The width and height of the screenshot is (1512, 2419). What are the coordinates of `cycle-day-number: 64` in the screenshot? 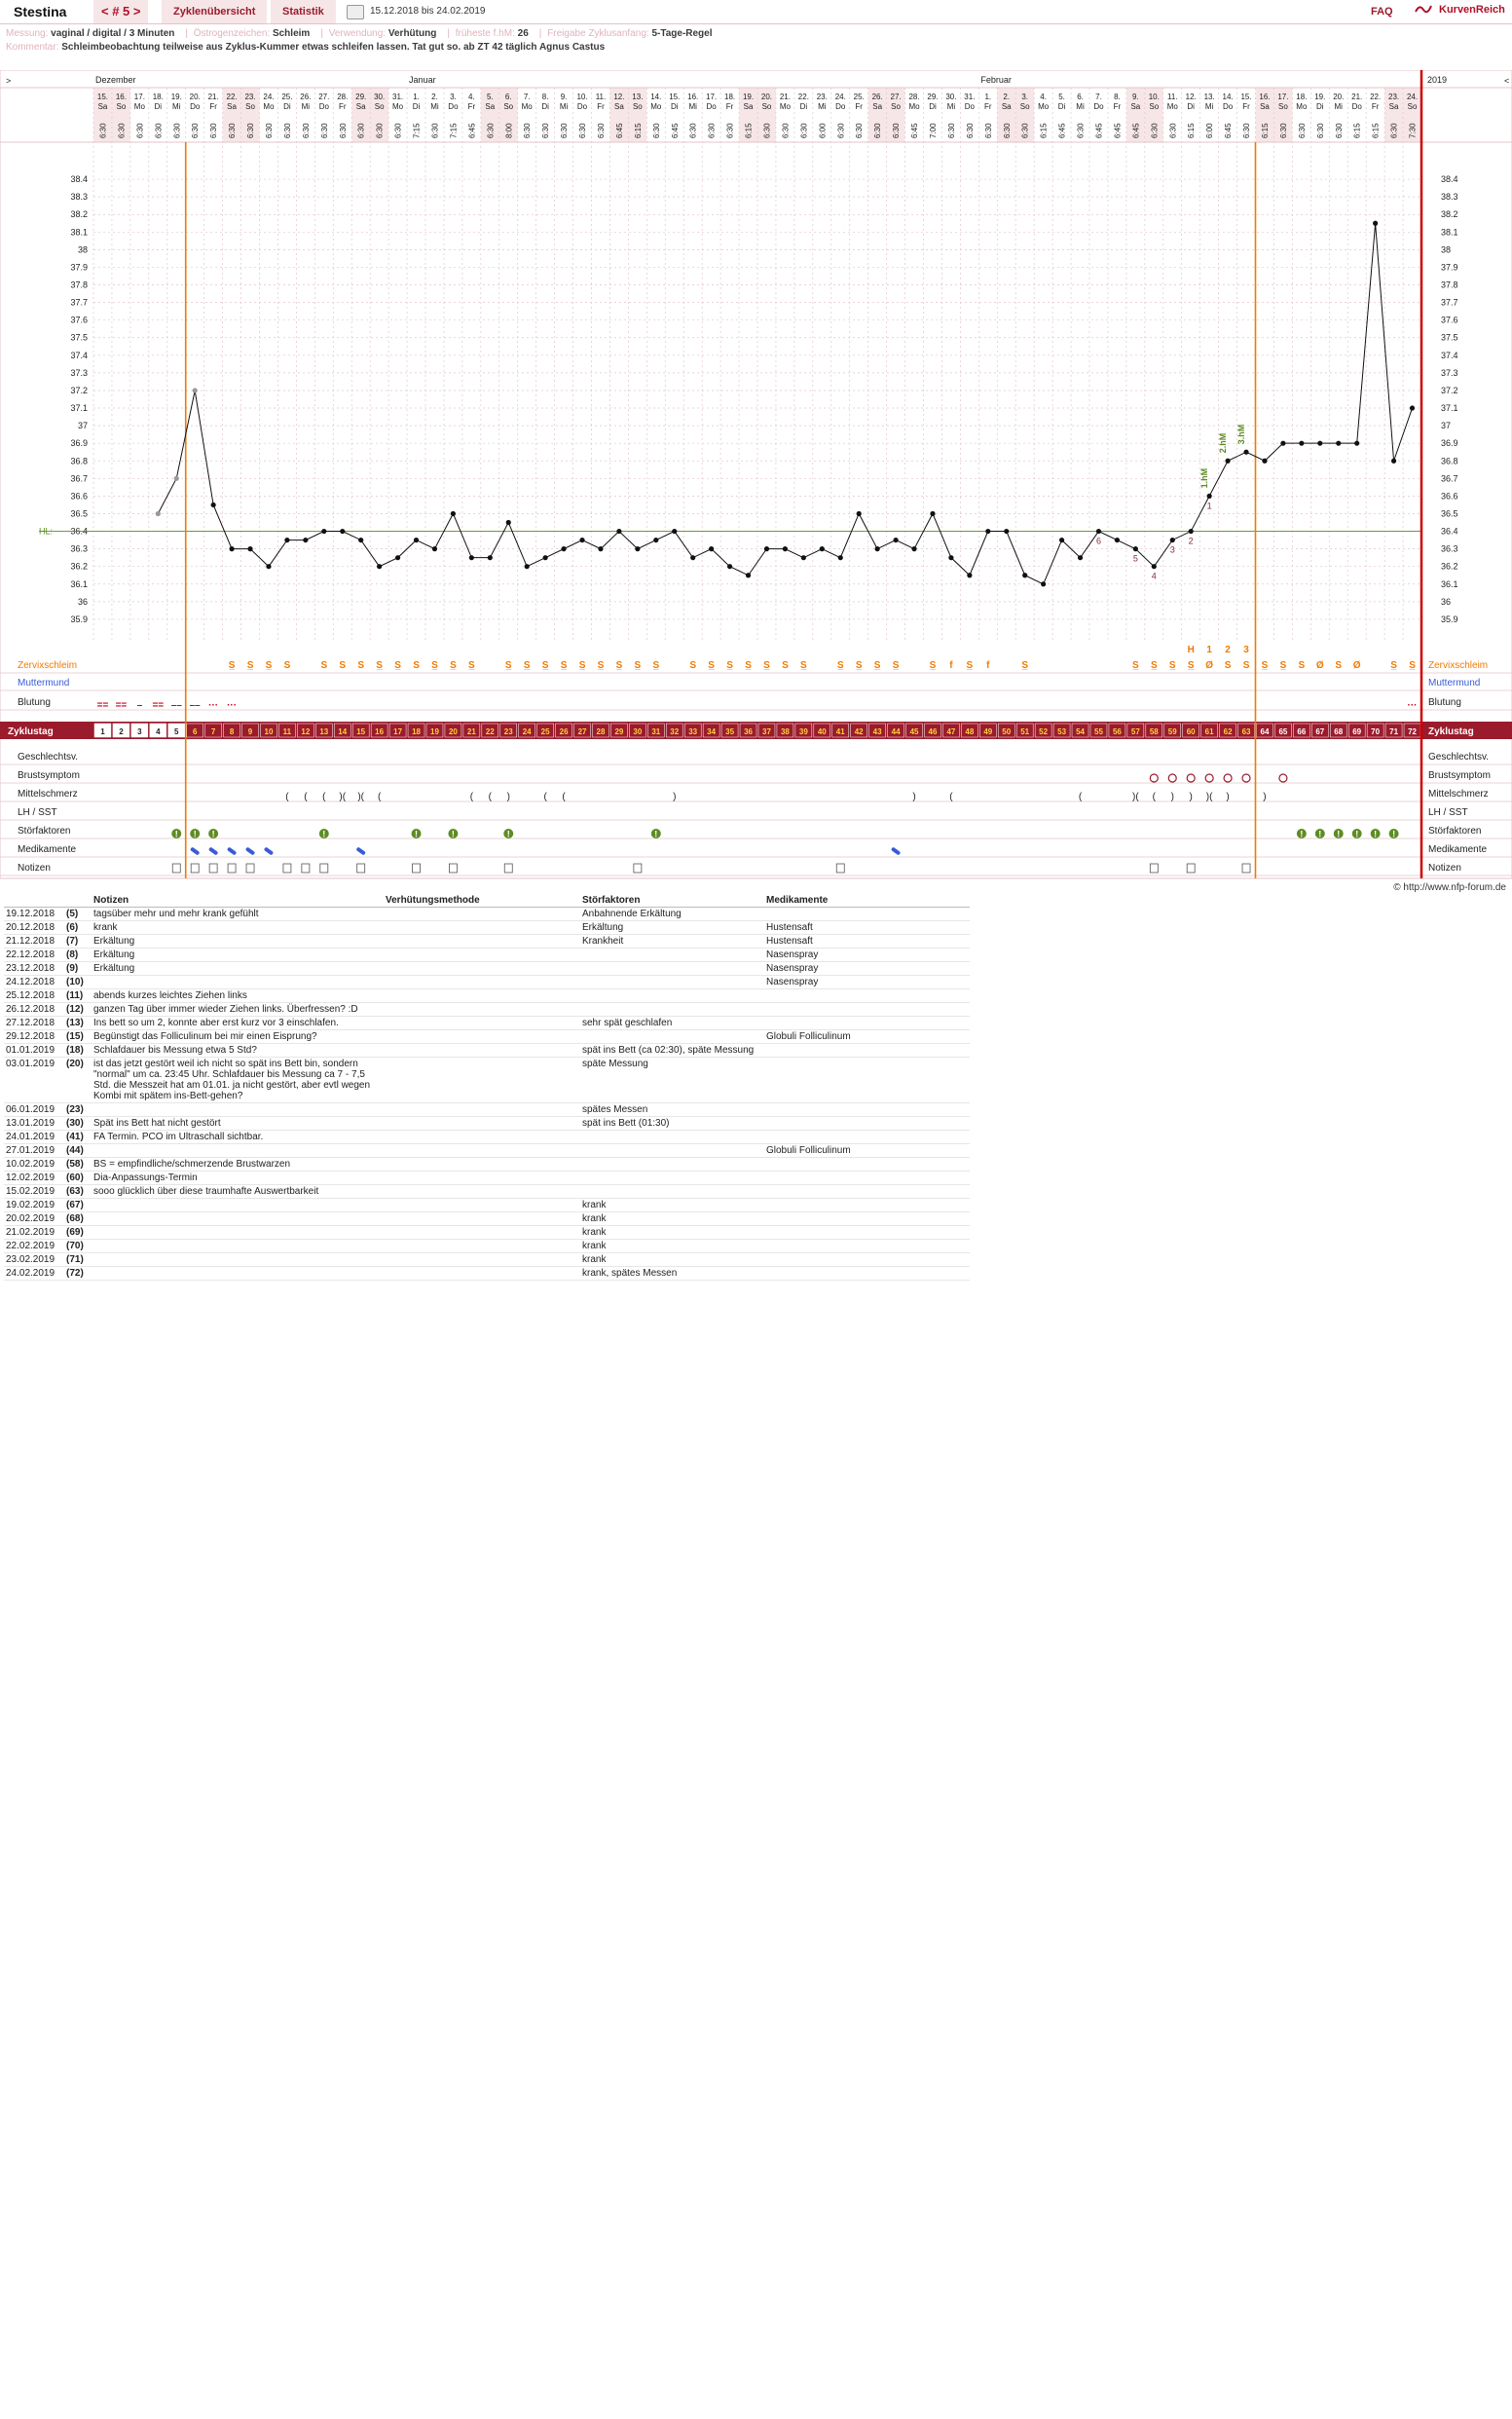 It's located at (1265, 731).